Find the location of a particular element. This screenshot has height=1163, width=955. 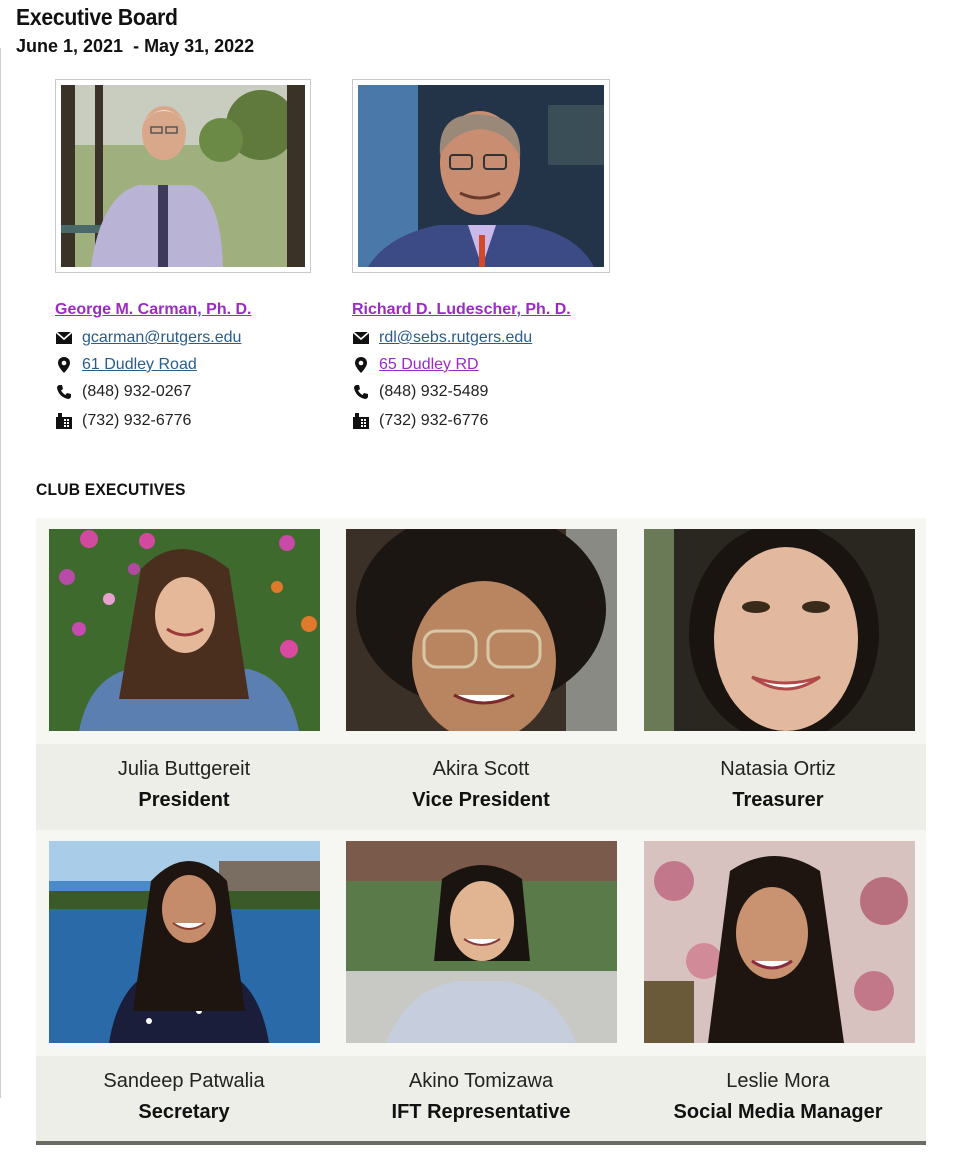

executive-name: Akira Scott is located at coordinates (481, 769).